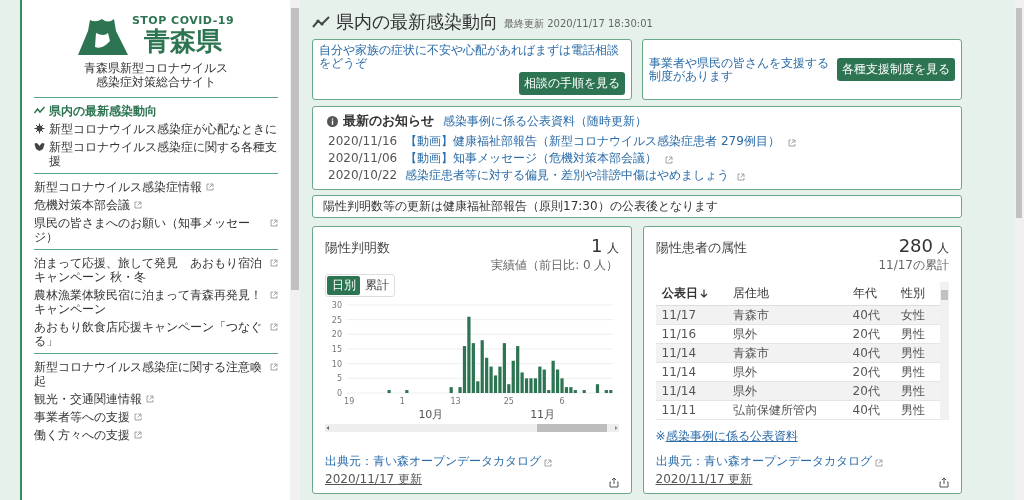  What do you see at coordinates (637, 206) in the screenshot?
I see `notice-banner: 陽性判明数等の更新は健康福祉部報告（原則17:30）の公表後となります` at bounding box center [637, 206].